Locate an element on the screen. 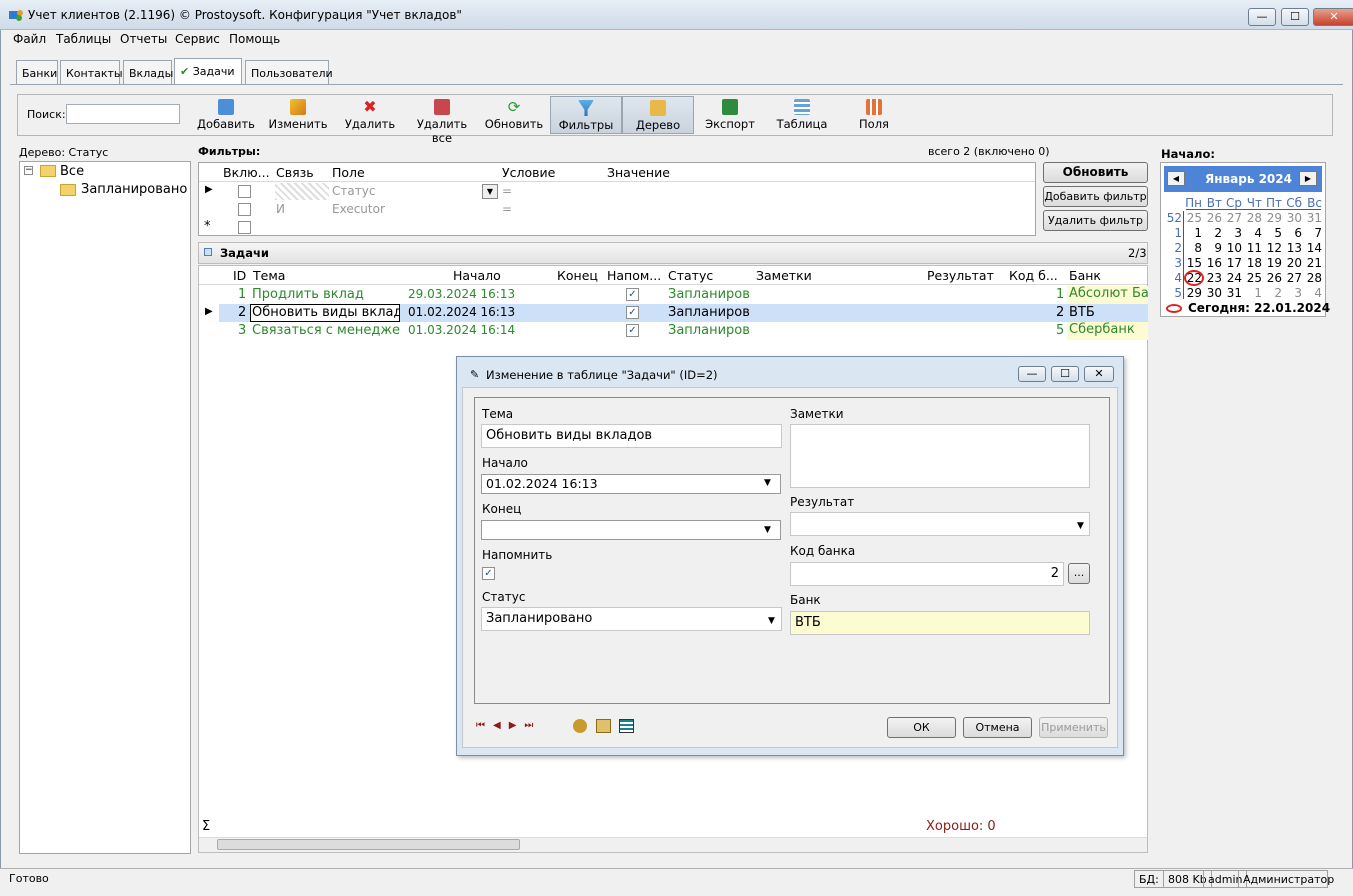 The height and width of the screenshot is (896, 1353). calendar-day: 4 is located at coordinates (1253, 232).